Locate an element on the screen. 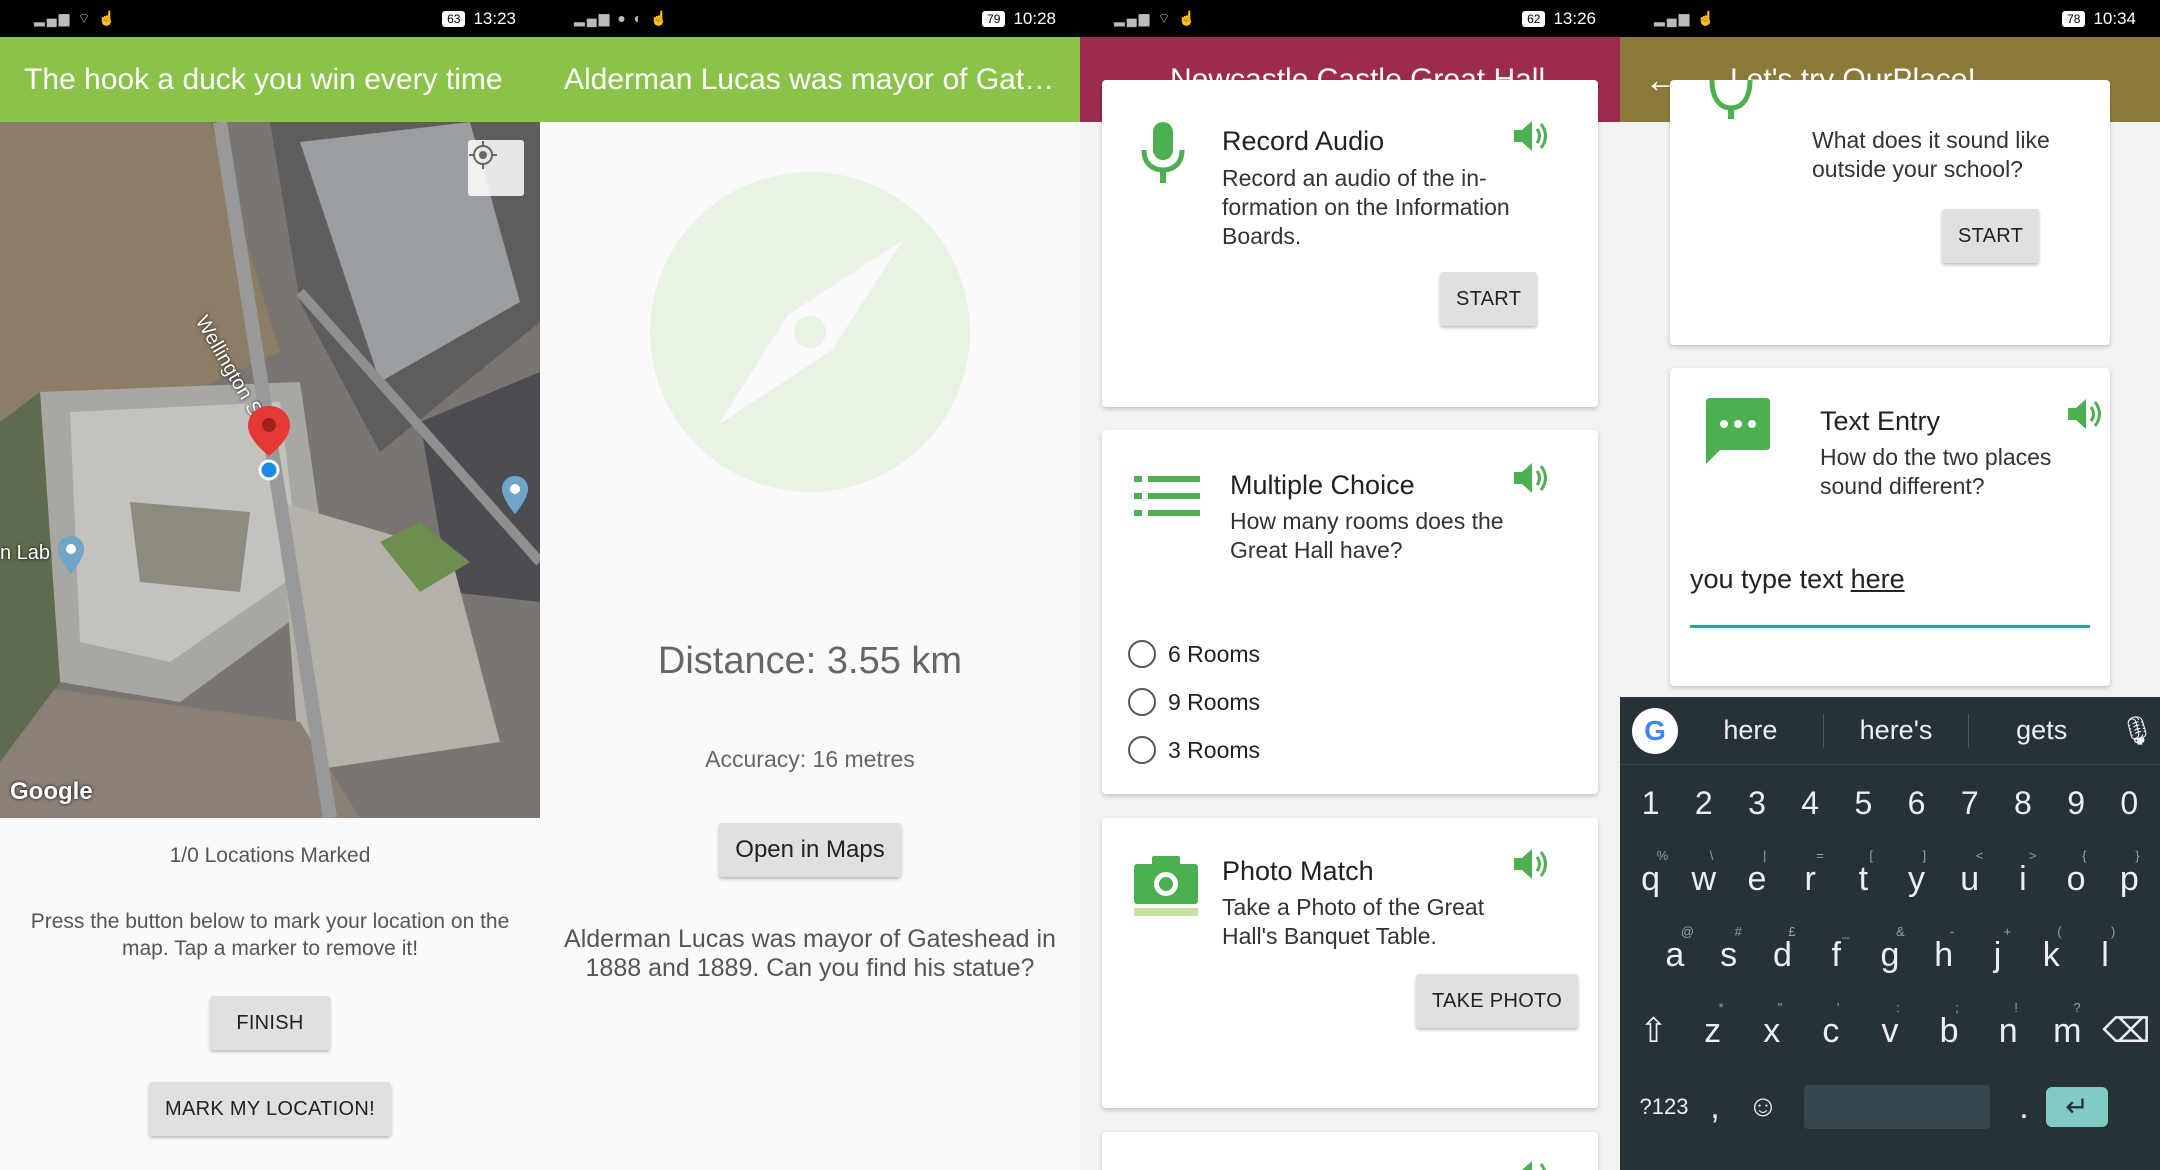  text-input: you type text here is located at coordinates (1890, 596).